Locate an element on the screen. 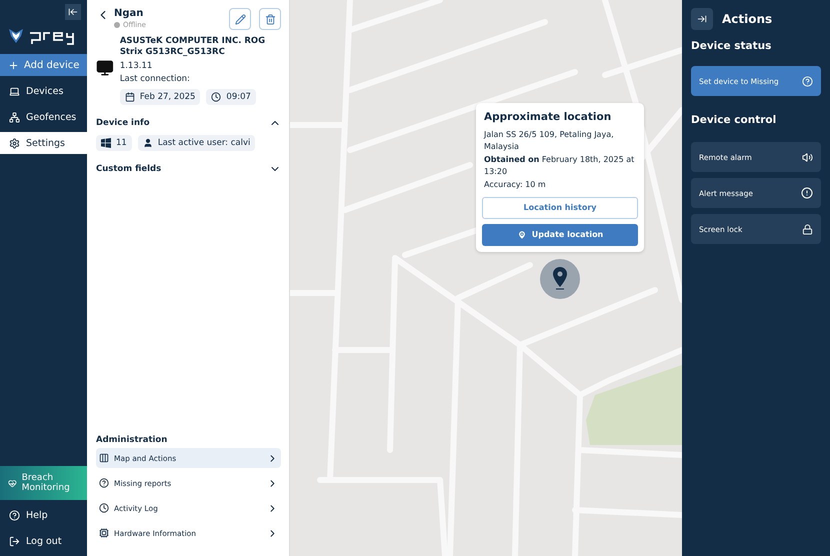  calendar-icon is located at coordinates (129, 97).